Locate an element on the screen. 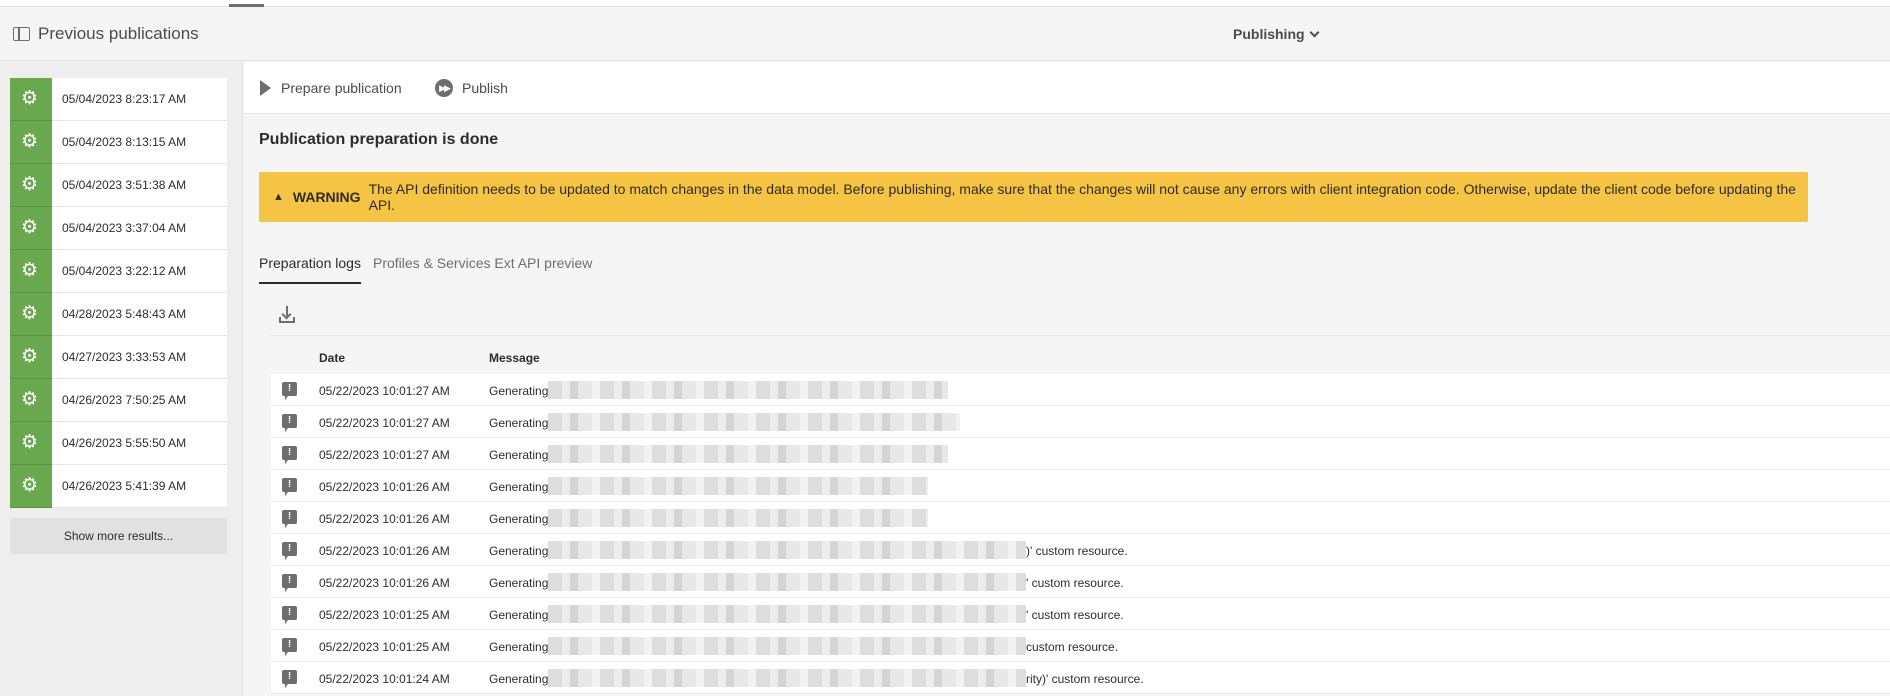 The height and width of the screenshot is (696, 1890). publication-date: 05/04/2023 8:23:17 AM is located at coordinates (124, 99).